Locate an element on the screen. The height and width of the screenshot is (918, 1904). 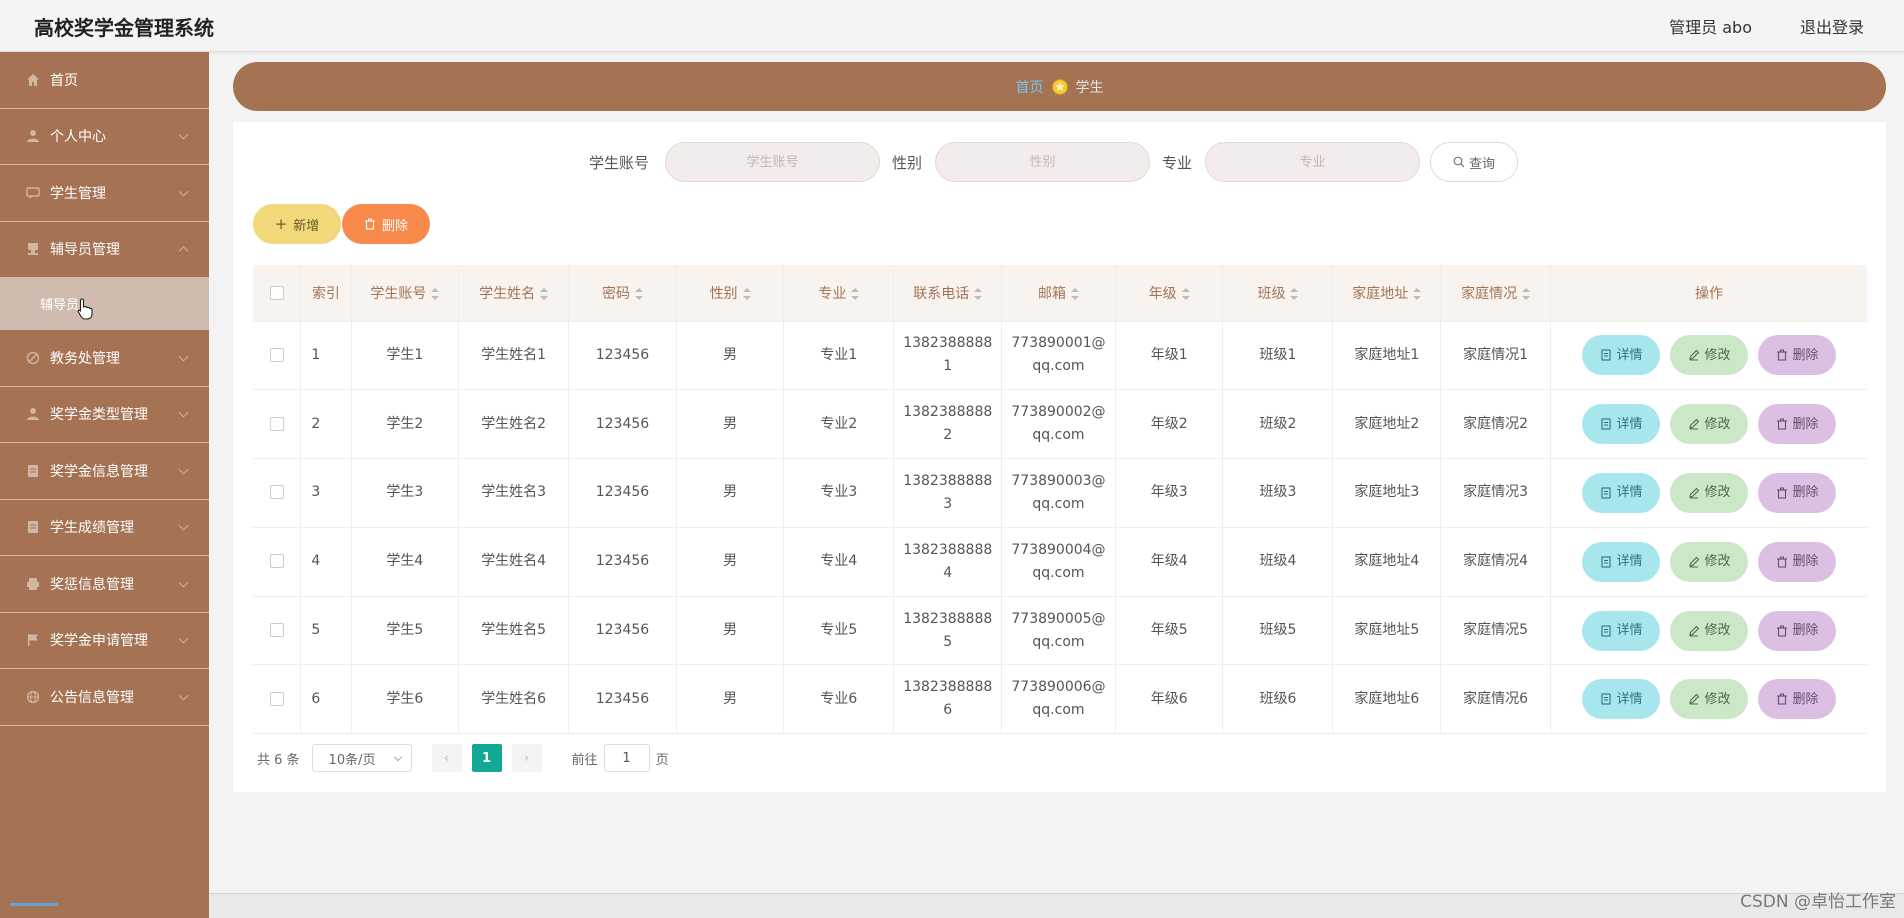
next-page-button: › is located at coordinates (526, 758).